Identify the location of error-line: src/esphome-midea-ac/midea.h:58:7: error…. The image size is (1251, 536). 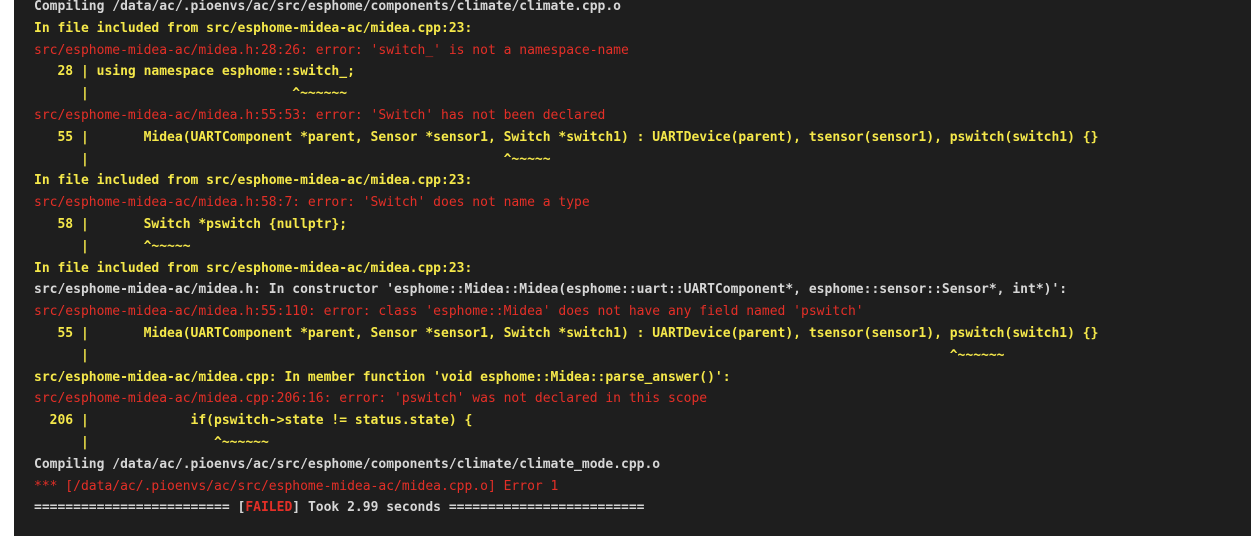
(312, 203).